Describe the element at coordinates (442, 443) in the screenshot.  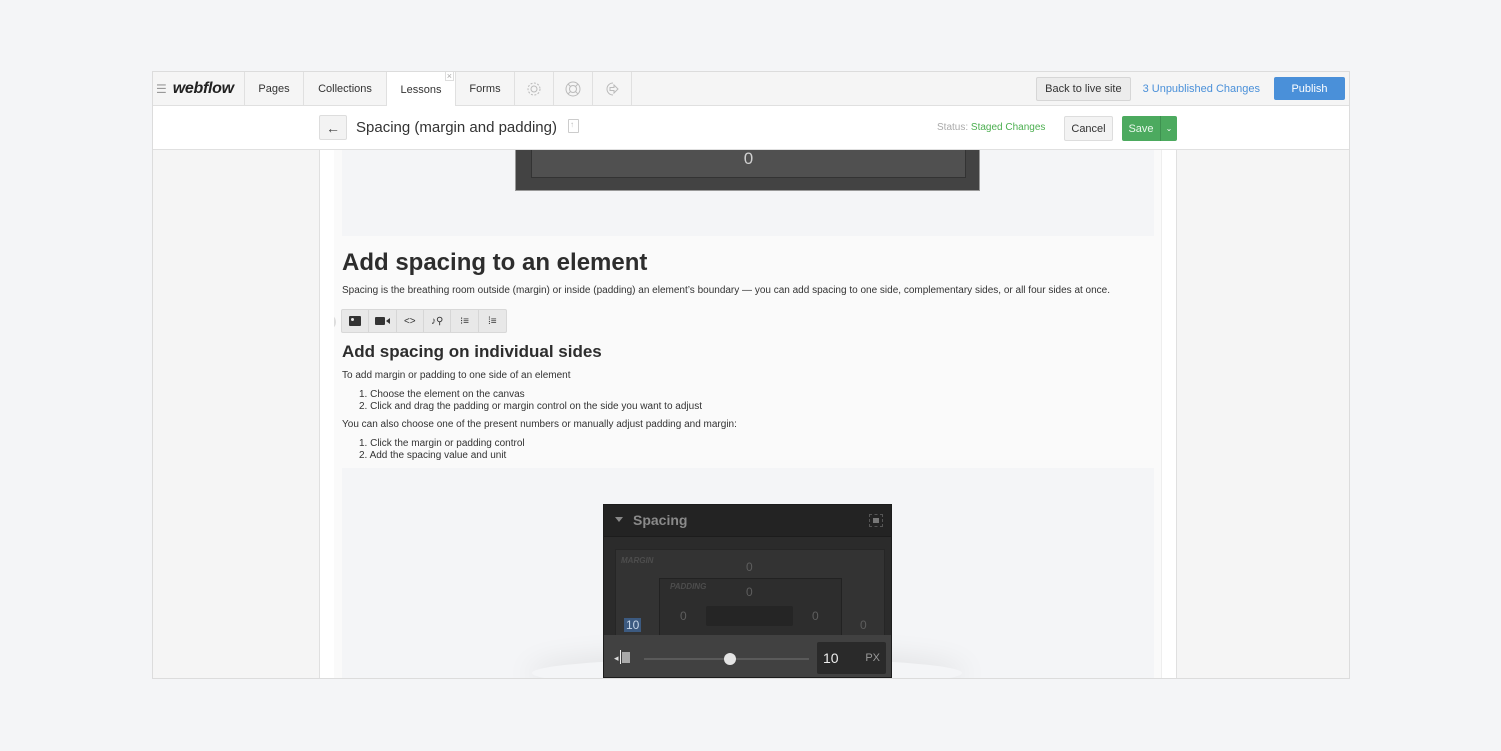
I see `list-item: 1. Click the margin or padding control` at that location.